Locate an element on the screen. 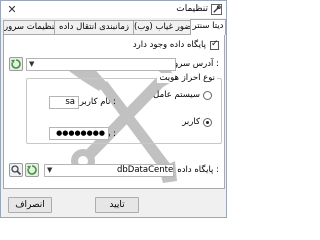 The image size is (320, 240). title-bar: ✕ تنظیمات is located at coordinates (113, 9).